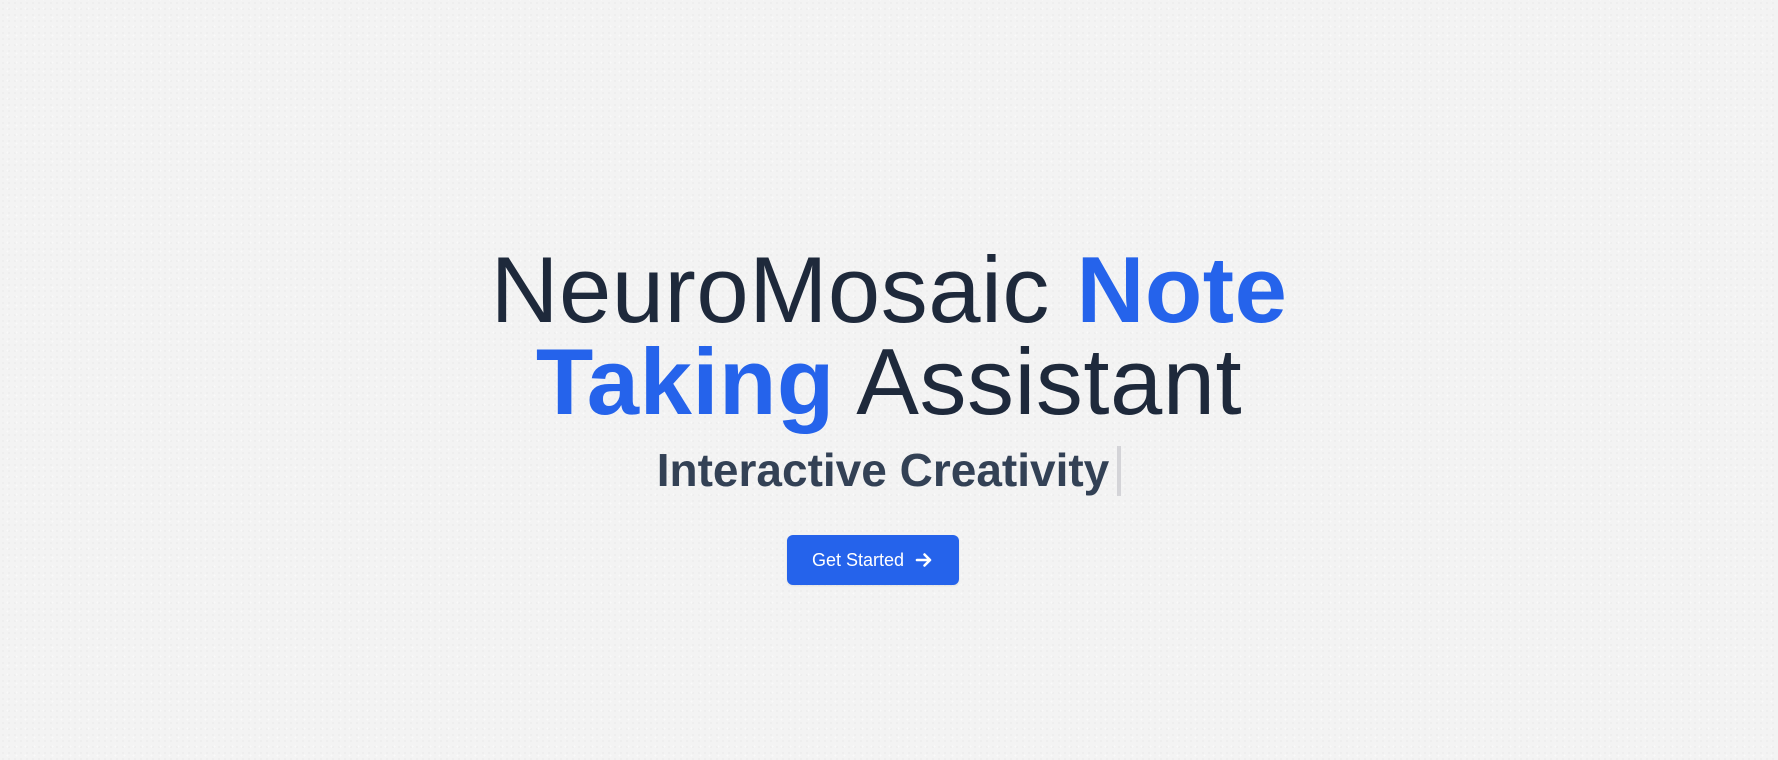 The height and width of the screenshot is (760, 1778). What do you see at coordinates (1038, 381) in the screenshot?
I see `hero-title-assistant: Assistant` at bounding box center [1038, 381].